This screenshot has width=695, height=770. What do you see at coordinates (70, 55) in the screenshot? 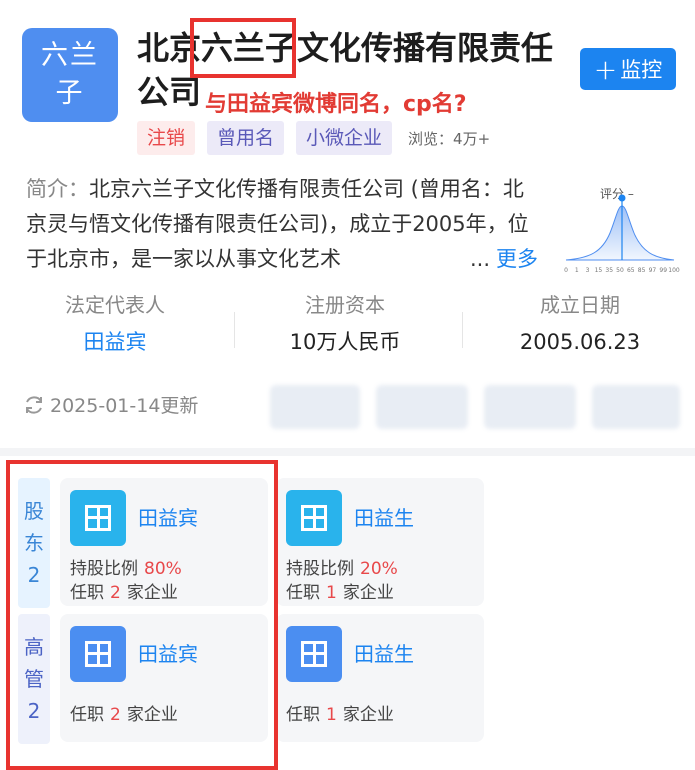
I see `logo-text-line1: 六兰` at bounding box center [70, 55].